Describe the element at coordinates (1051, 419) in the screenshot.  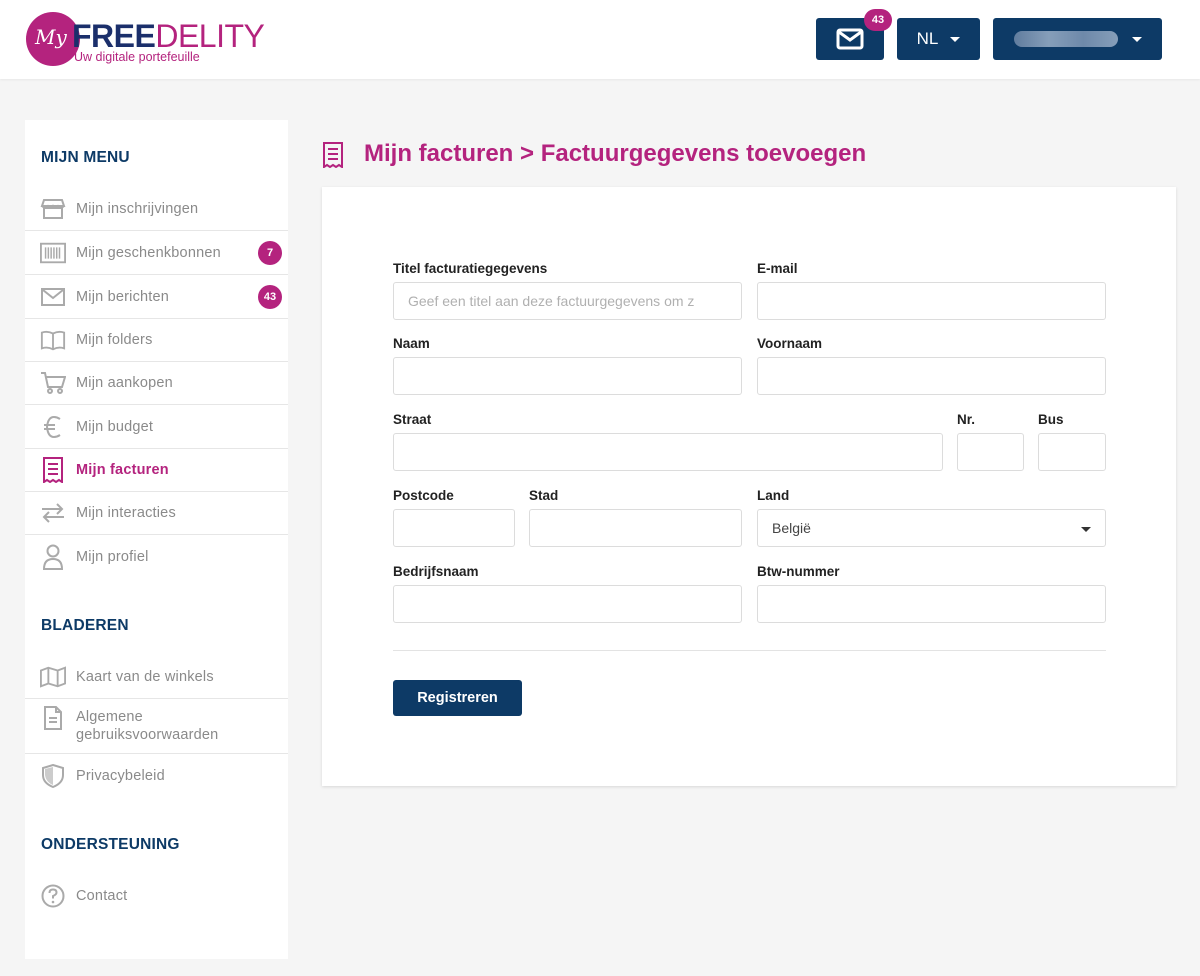
I see `bus-label: Bus` at that location.